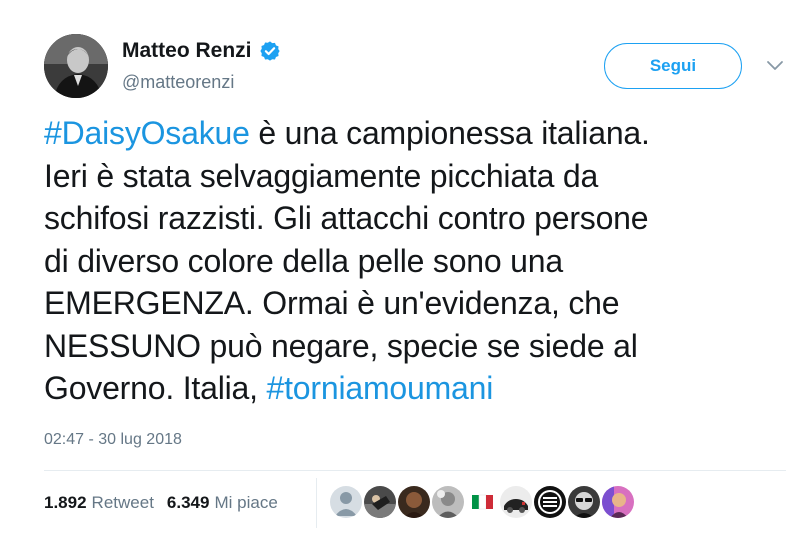 This screenshot has width=800, height=541. I want to click on hashtag-link: #DaisyOsakue, so click(147, 133).